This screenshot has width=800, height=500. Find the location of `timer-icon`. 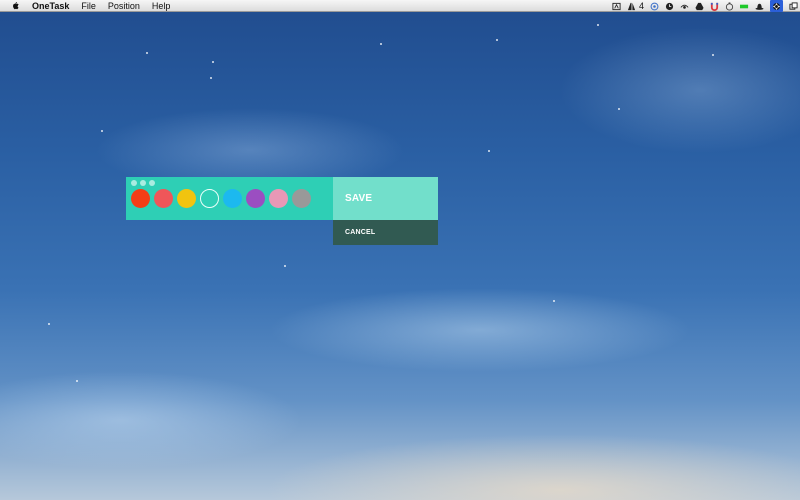

timer-icon is located at coordinates (729, 6).